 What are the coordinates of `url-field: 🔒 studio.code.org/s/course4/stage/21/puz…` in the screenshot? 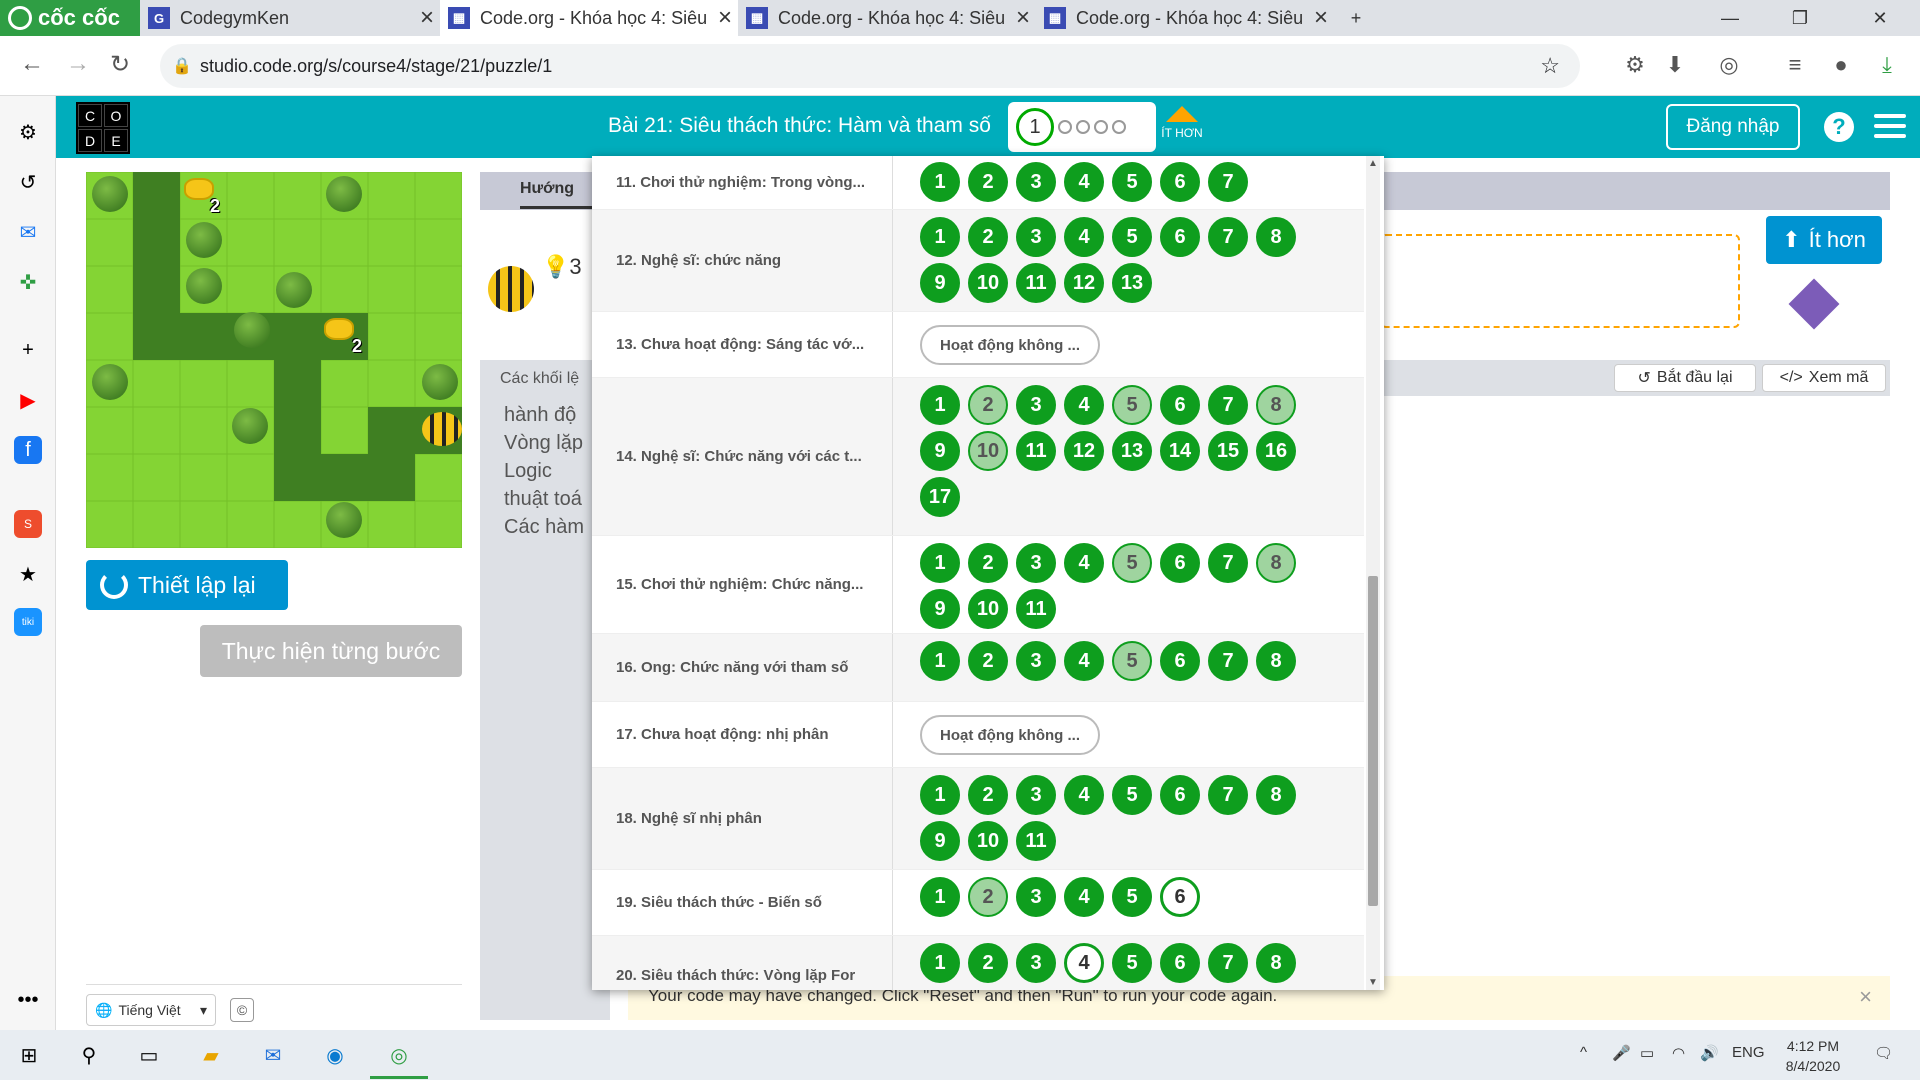 It's located at (870, 66).